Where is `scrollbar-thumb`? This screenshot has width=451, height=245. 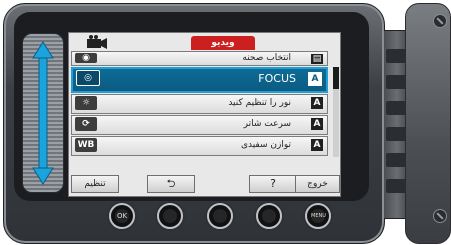
scrollbar-thumb is located at coordinates (336, 78).